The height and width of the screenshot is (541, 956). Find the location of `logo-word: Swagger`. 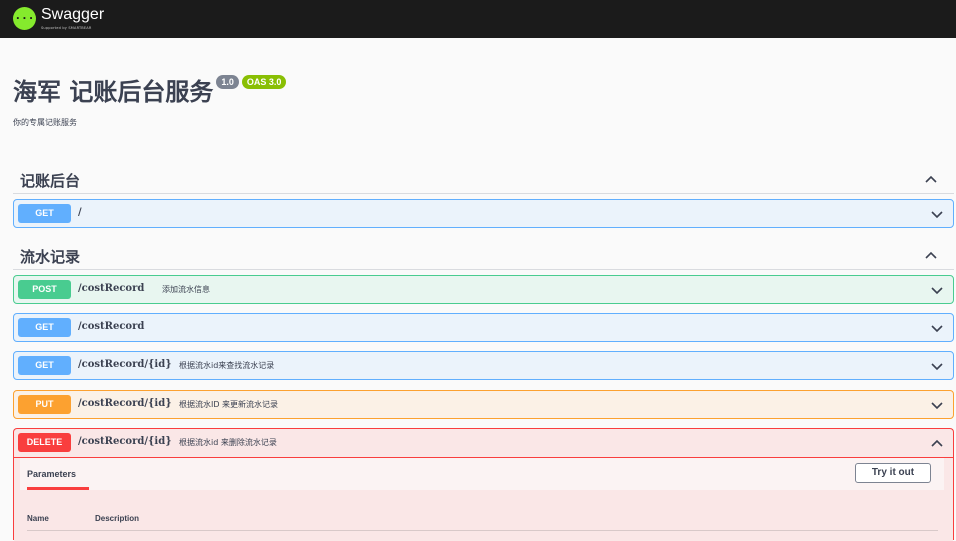

logo-word: Swagger is located at coordinates (73, 14).